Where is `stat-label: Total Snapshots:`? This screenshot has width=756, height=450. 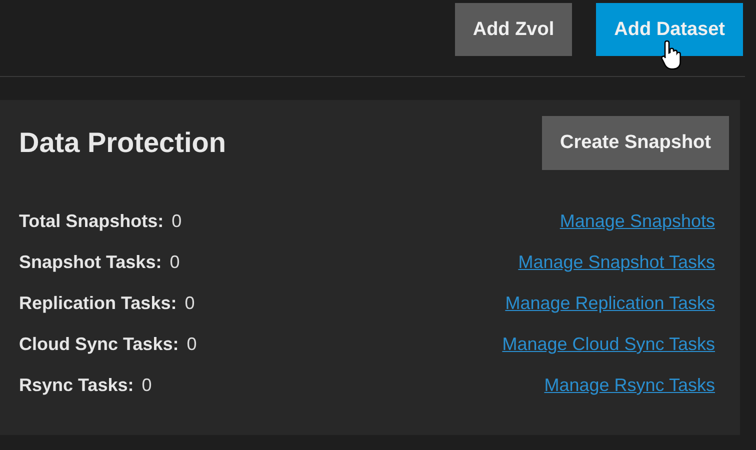
stat-label: Total Snapshots: is located at coordinates (91, 221).